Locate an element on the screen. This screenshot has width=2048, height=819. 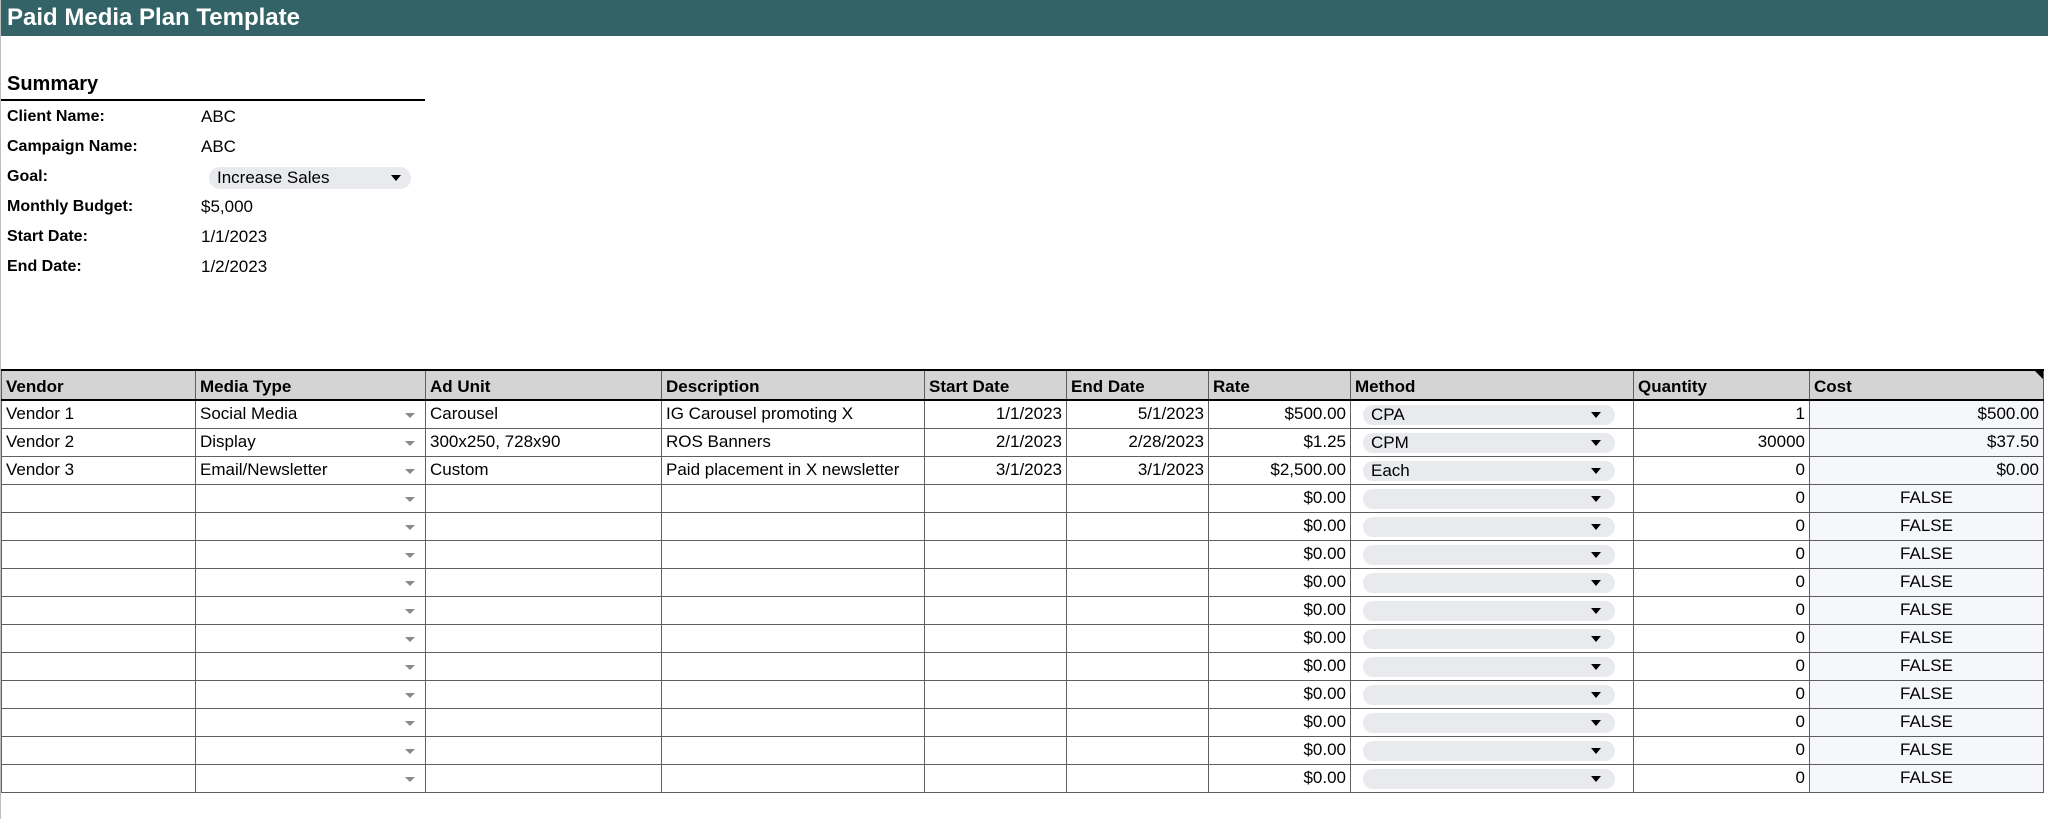
campaign-name-value: ABC is located at coordinates (218, 147).